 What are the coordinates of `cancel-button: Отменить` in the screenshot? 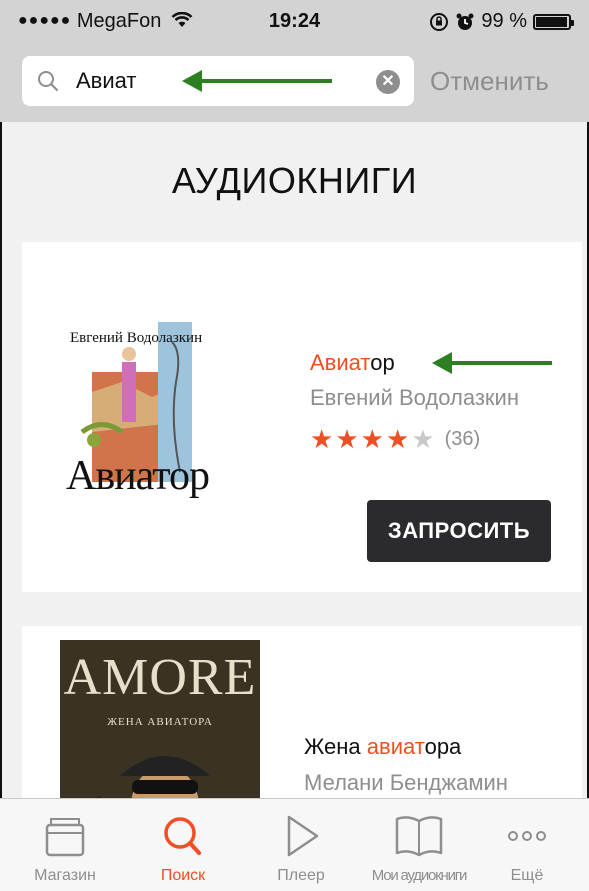 It's located at (489, 81).